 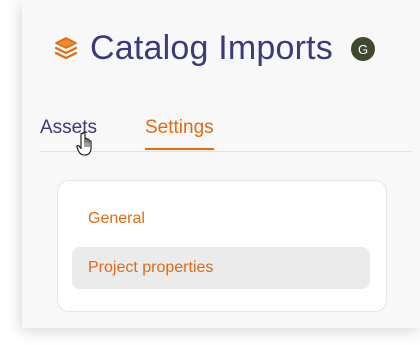 I want to click on page-header: Catalog Imports G, so click(x=213, y=48).